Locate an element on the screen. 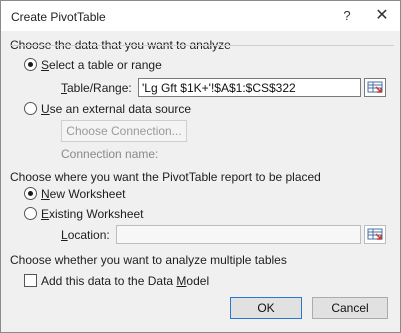  radio-external-source is located at coordinates (30, 108).